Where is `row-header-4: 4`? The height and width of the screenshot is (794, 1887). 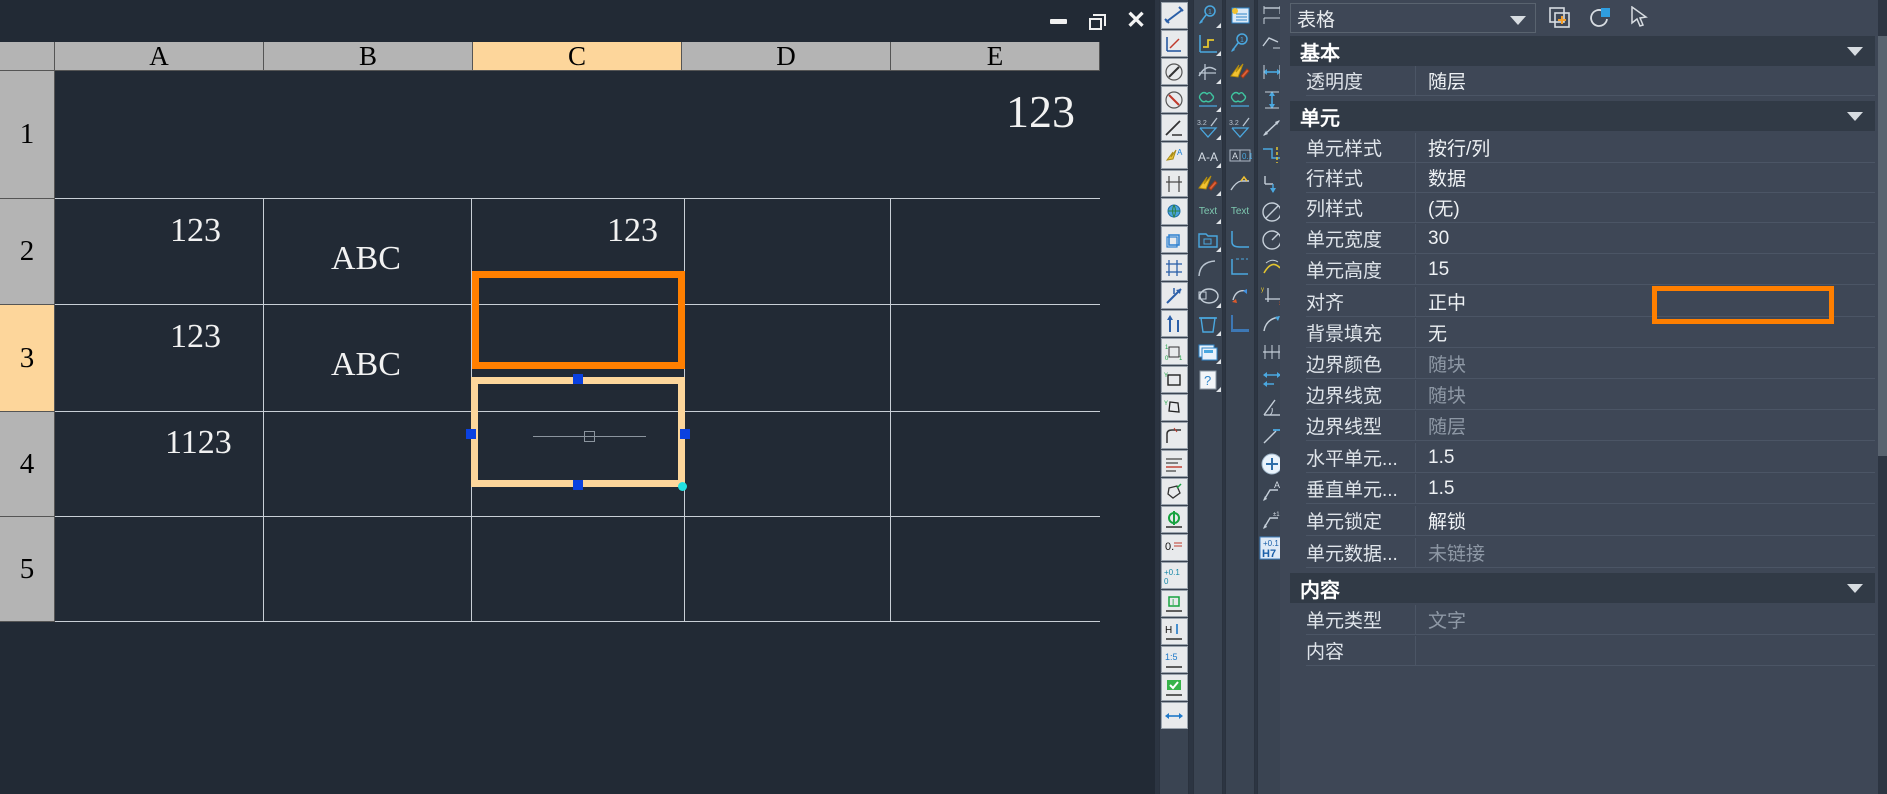 row-header-4: 4 is located at coordinates (27, 464).